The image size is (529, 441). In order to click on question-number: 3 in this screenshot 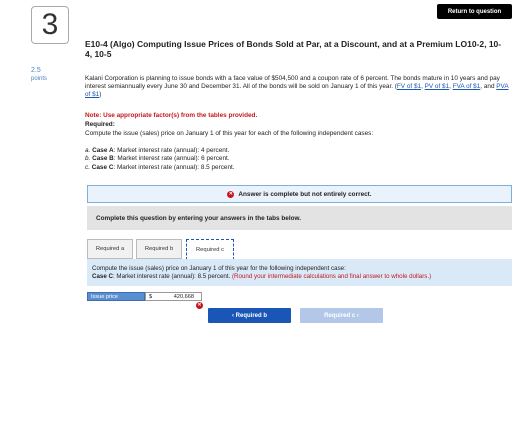, I will do `click(50, 25)`.